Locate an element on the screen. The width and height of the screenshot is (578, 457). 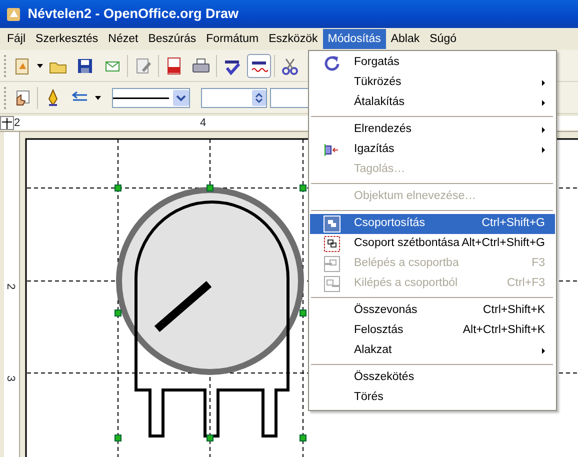
menu-item: Összekötés is located at coordinates (432, 378).